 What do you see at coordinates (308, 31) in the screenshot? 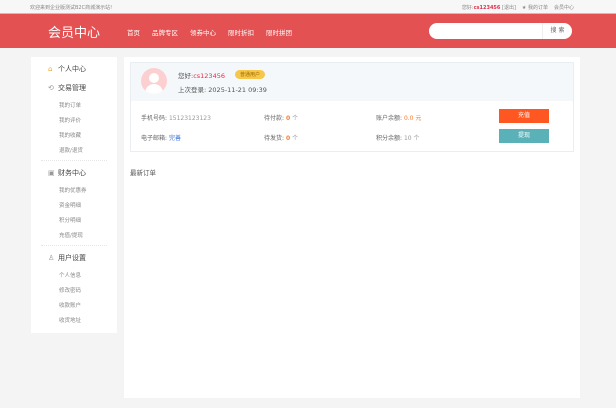
I see `header: 会员中心 首页 品牌专区 领券中心 限时折扣 限时拼团 搜 索` at bounding box center [308, 31].